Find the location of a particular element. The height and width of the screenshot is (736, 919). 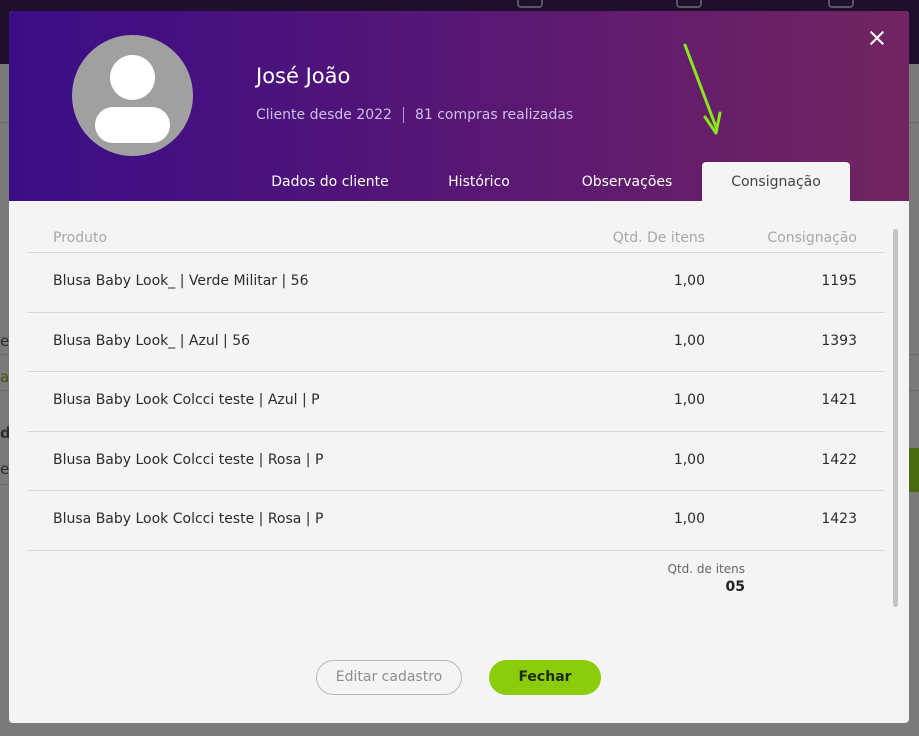

row-consignment: 1421 is located at coordinates (839, 400).